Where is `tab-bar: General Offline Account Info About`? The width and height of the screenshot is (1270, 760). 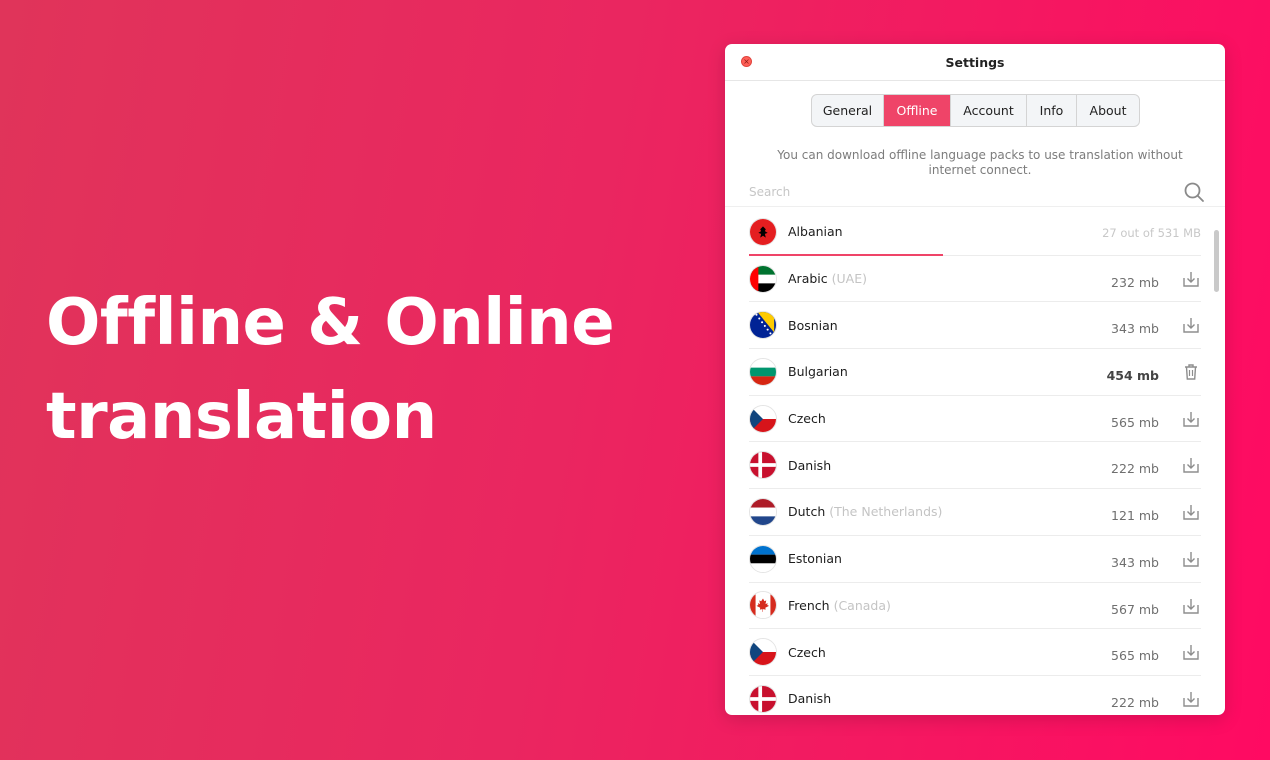
tab-bar: General Offline Account Info About is located at coordinates (975, 110).